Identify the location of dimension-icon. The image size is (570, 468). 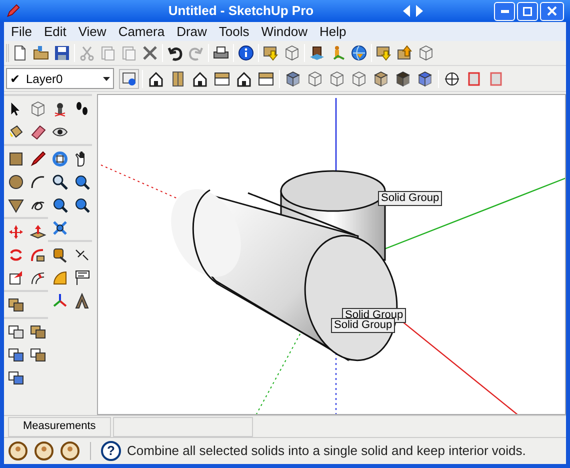
(82, 254).